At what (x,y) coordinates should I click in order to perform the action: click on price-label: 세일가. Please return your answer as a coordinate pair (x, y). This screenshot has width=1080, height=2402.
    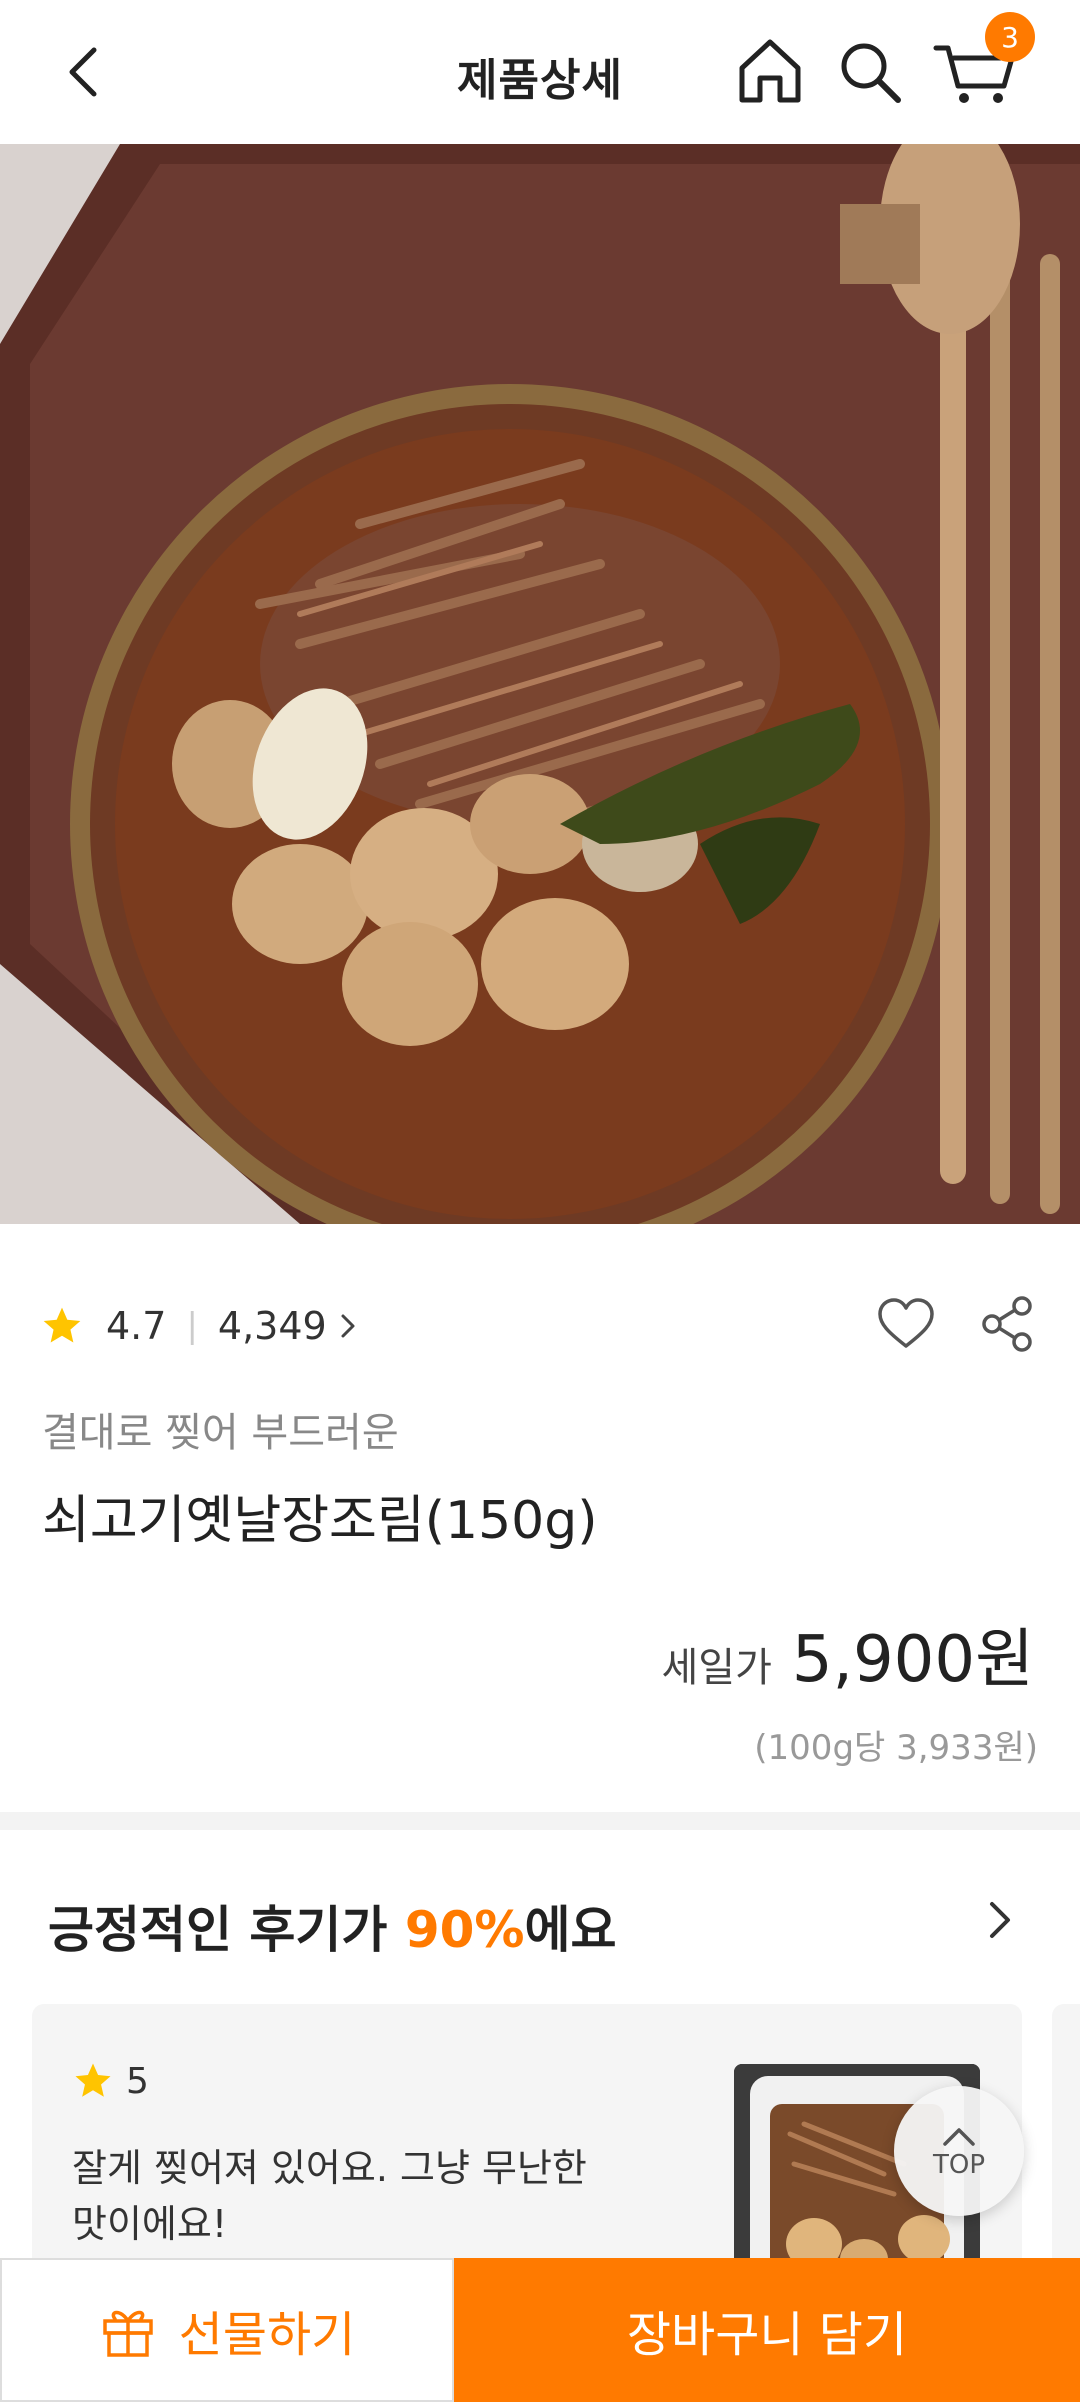
    Looking at the image, I should click on (716, 1668).